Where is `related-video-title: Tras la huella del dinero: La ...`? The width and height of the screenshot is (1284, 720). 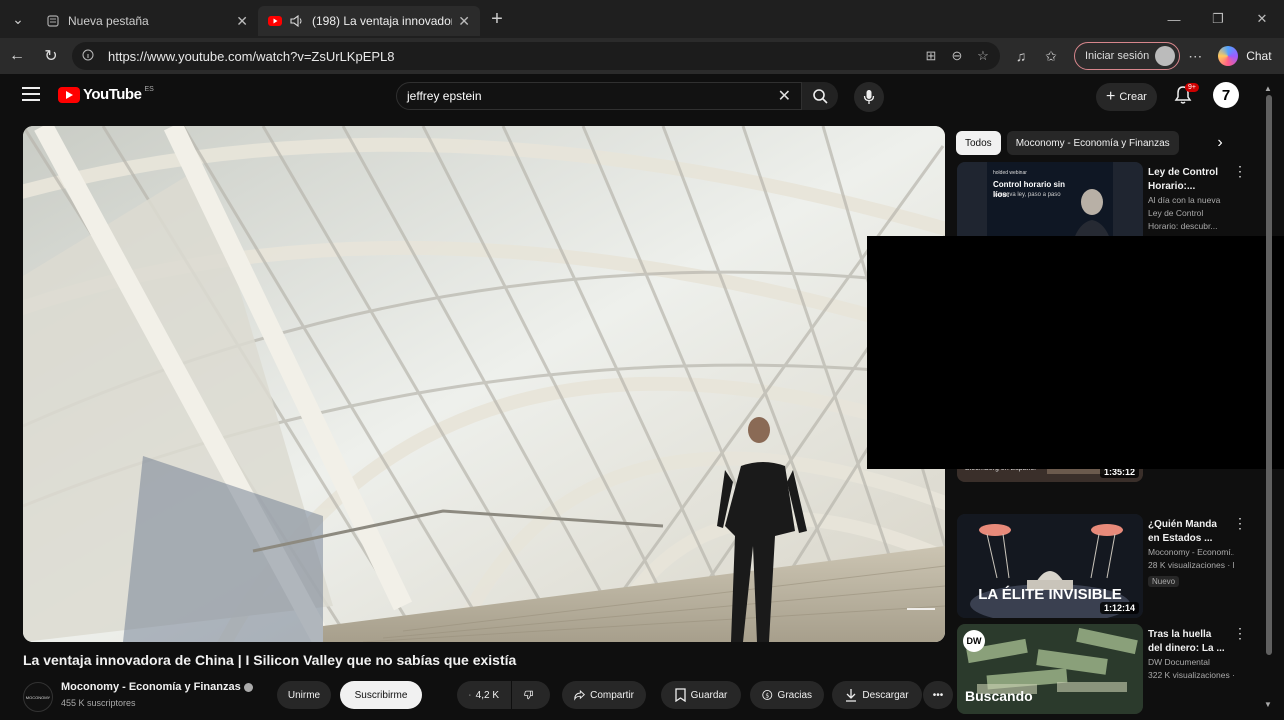 related-video-title: Tras la huella del dinero: La ... is located at coordinates (1188, 642).